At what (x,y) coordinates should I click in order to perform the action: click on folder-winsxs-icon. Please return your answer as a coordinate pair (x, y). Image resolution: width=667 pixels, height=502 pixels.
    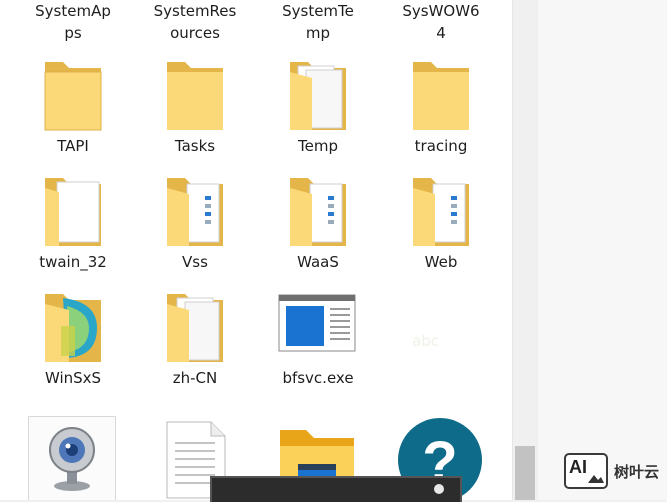
    Looking at the image, I should click on (73, 328).